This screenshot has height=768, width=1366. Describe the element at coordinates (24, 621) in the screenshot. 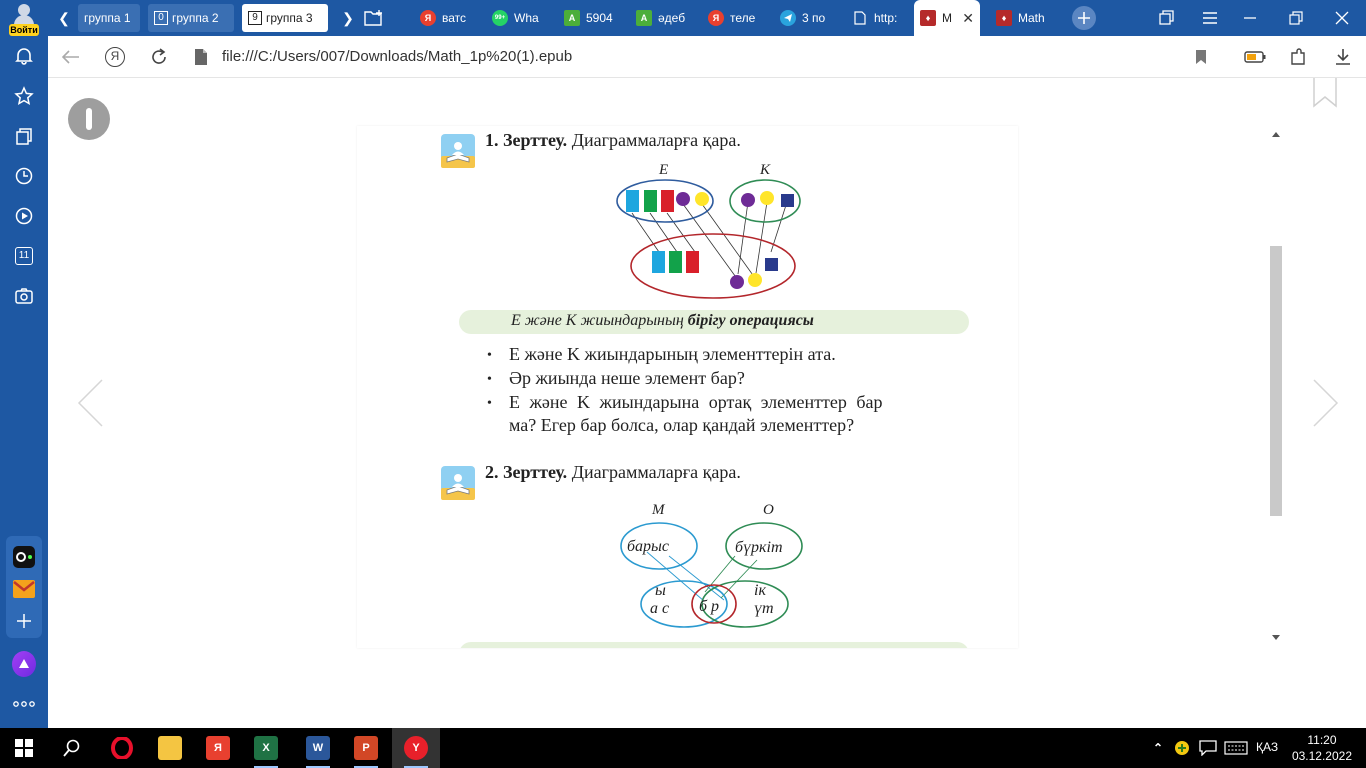

I see `add-icon` at that location.